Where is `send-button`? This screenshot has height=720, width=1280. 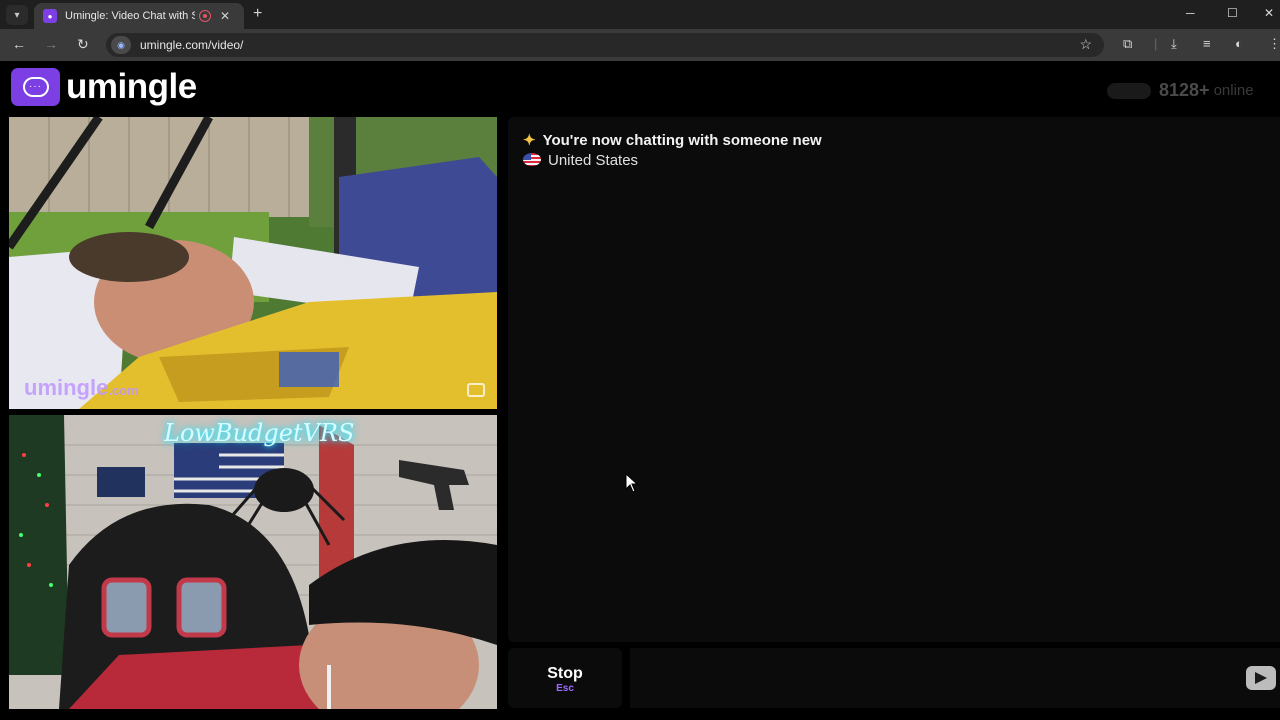 send-button is located at coordinates (1261, 678).